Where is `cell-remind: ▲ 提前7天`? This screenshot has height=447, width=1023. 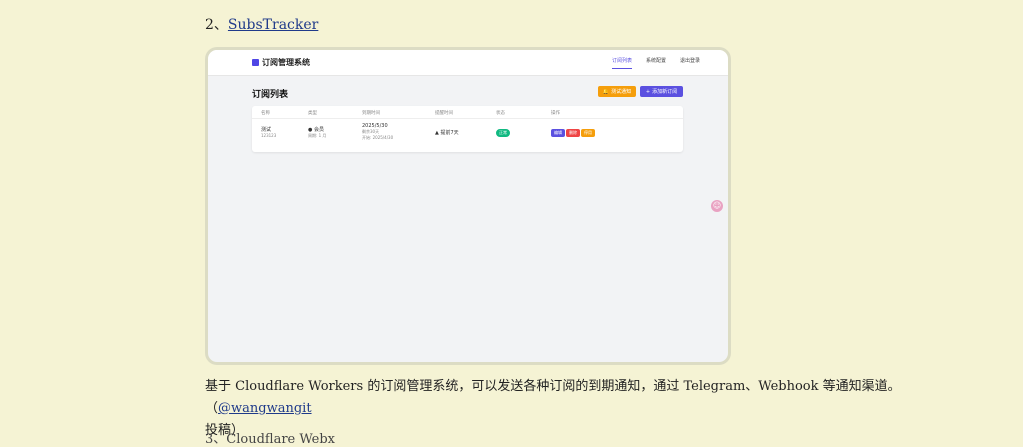
cell-remind: ▲ 提前7天 is located at coordinates (447, 132).